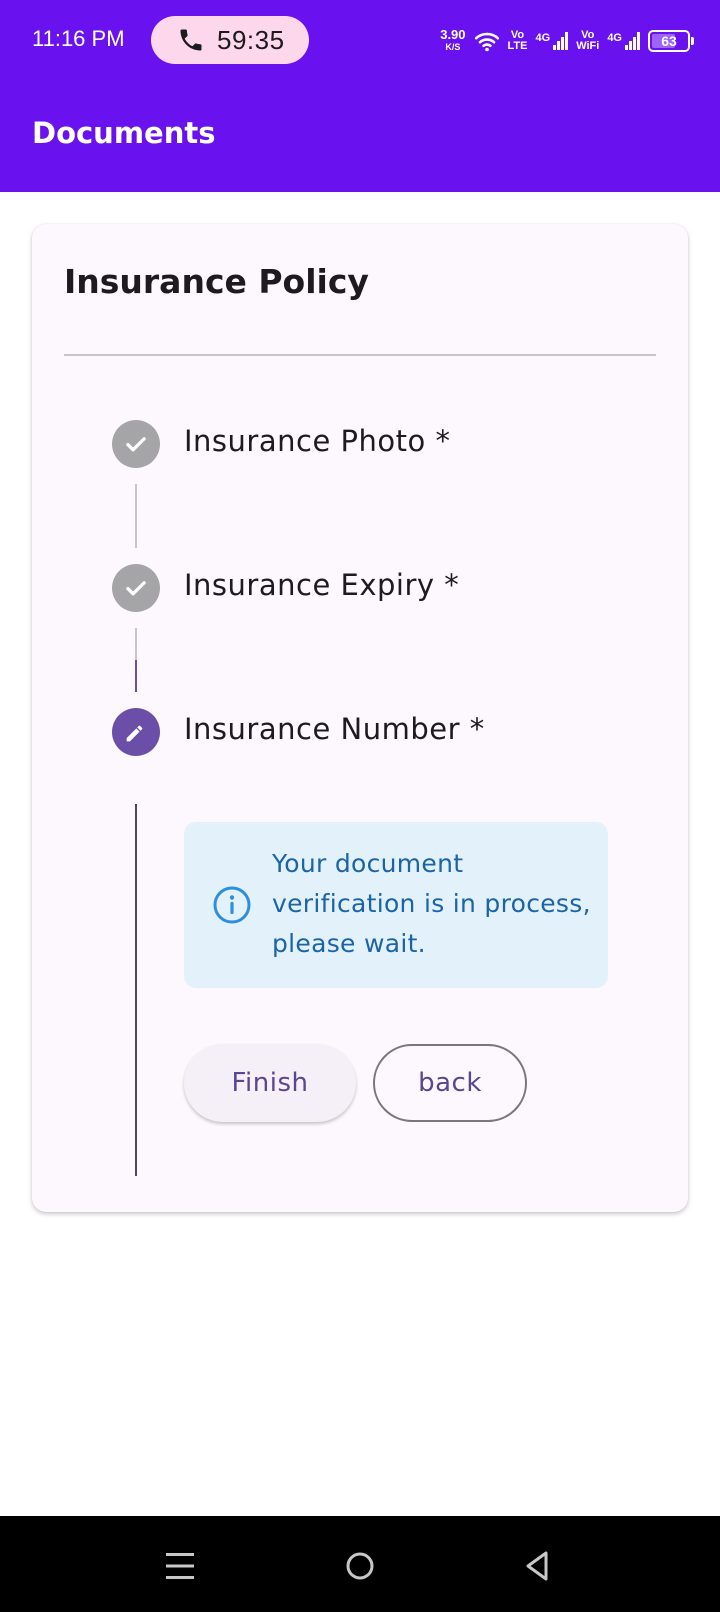  I want to click on finish-button: Finish, so click(270, 1083).